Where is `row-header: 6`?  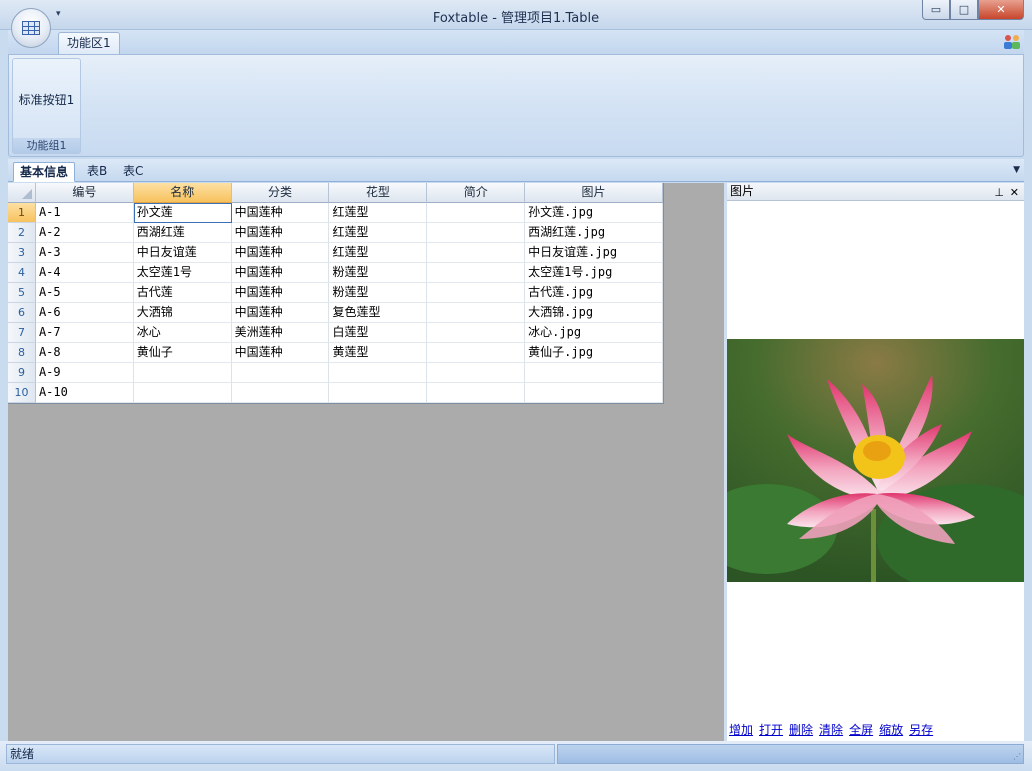
row-header: 6 is located at coordinates (22, 313).